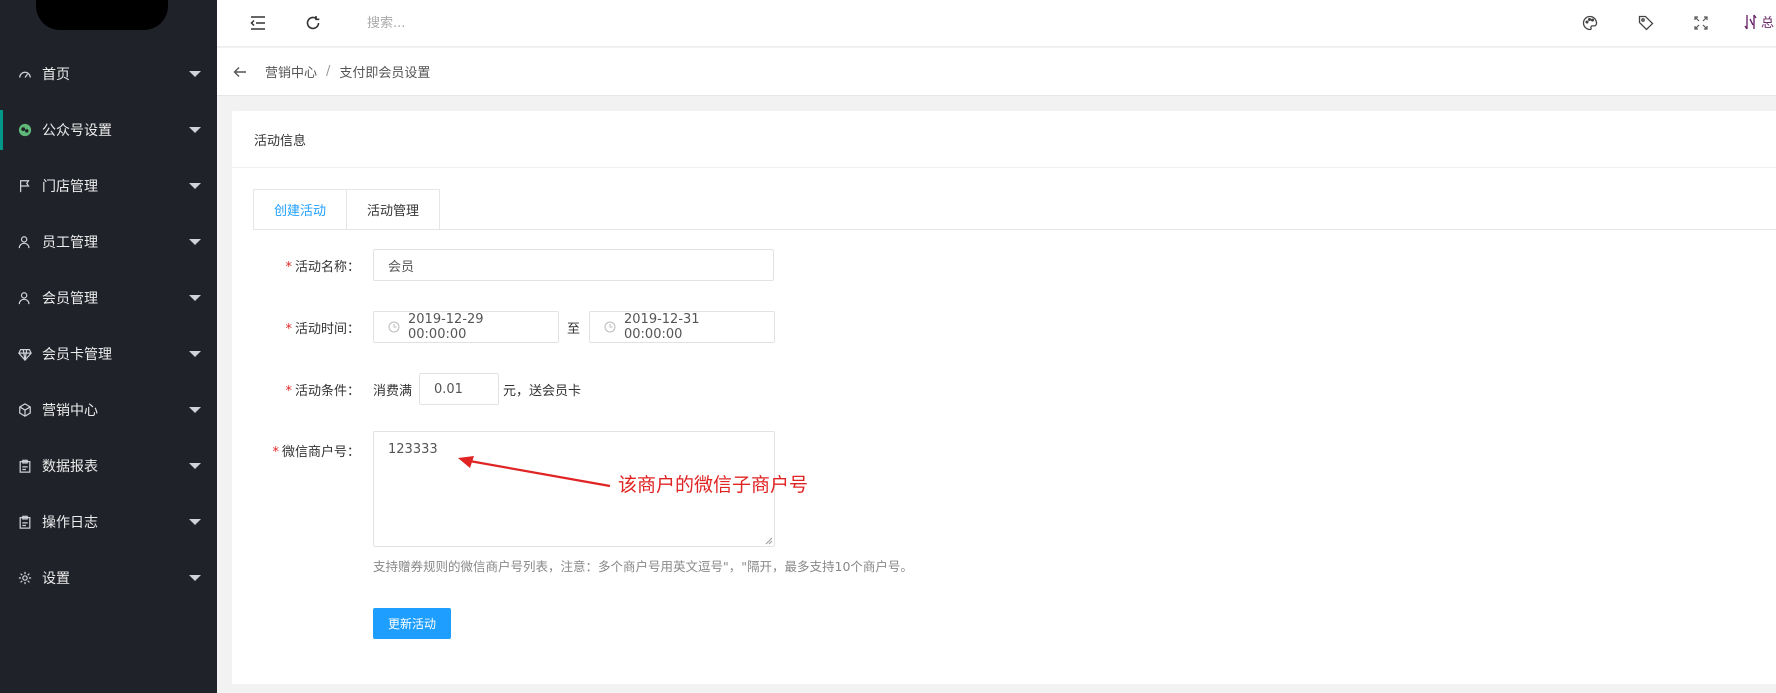  What do you see at coordinates (385, 73) in the screenshot?
I see `breadcrumb-current: 支付即会员设置` at bounding box center [385, 73].